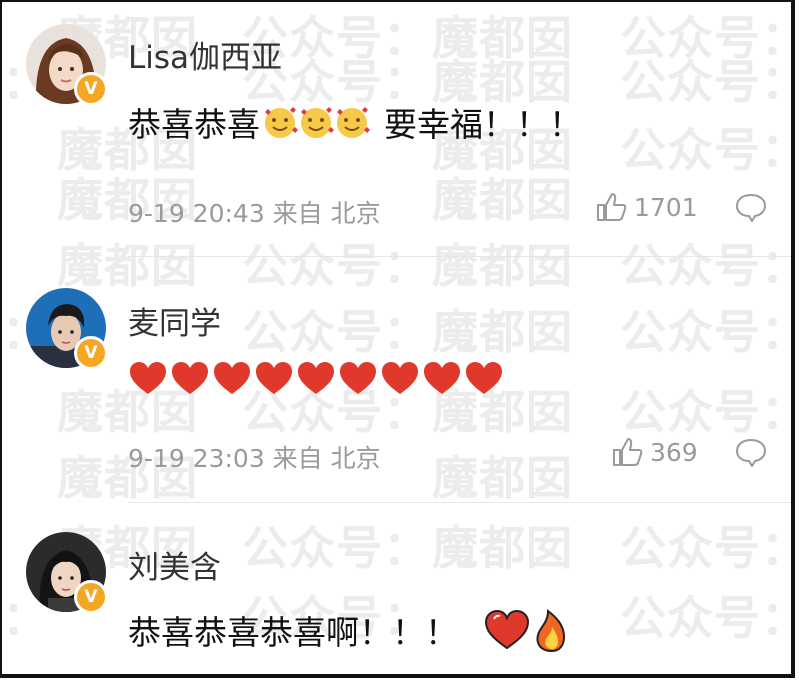 The width and height of the screenshot is (799, 682). I want to click on comment-author: Lisa伽西亚, so click(205, 54).